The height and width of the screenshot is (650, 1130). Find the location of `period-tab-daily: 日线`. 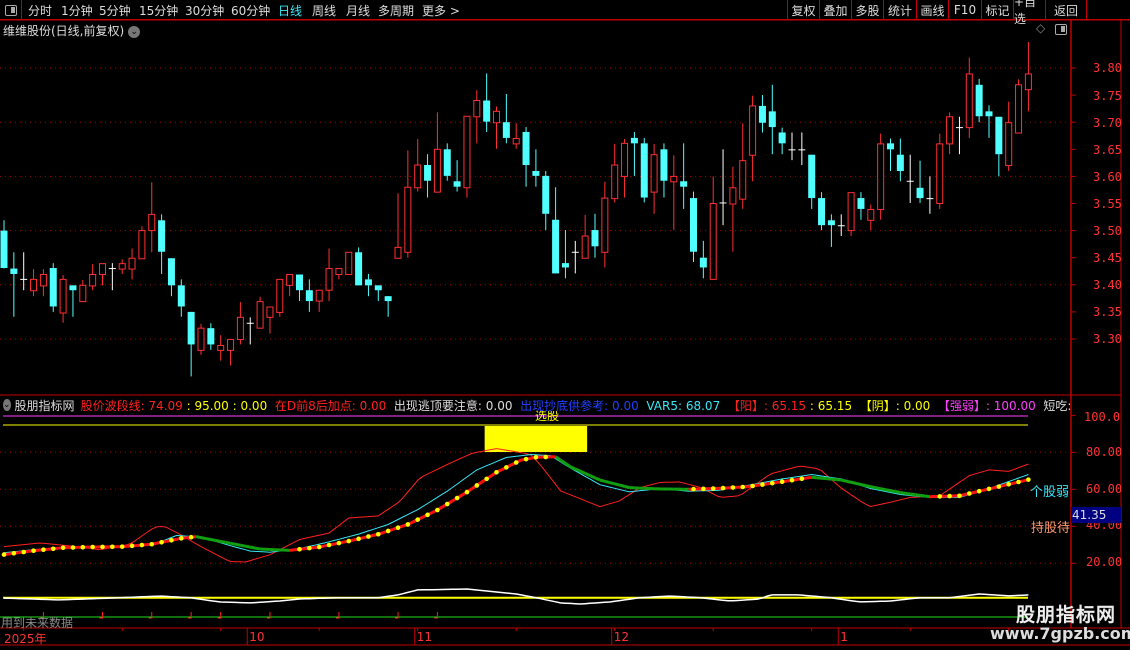

period-tab-daily: 日线 is located at coordinates (290, 10).